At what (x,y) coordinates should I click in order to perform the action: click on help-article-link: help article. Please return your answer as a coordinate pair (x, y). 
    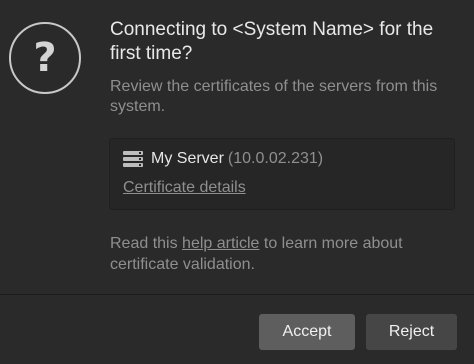
    Looking at the image, I should click on (220, 243).